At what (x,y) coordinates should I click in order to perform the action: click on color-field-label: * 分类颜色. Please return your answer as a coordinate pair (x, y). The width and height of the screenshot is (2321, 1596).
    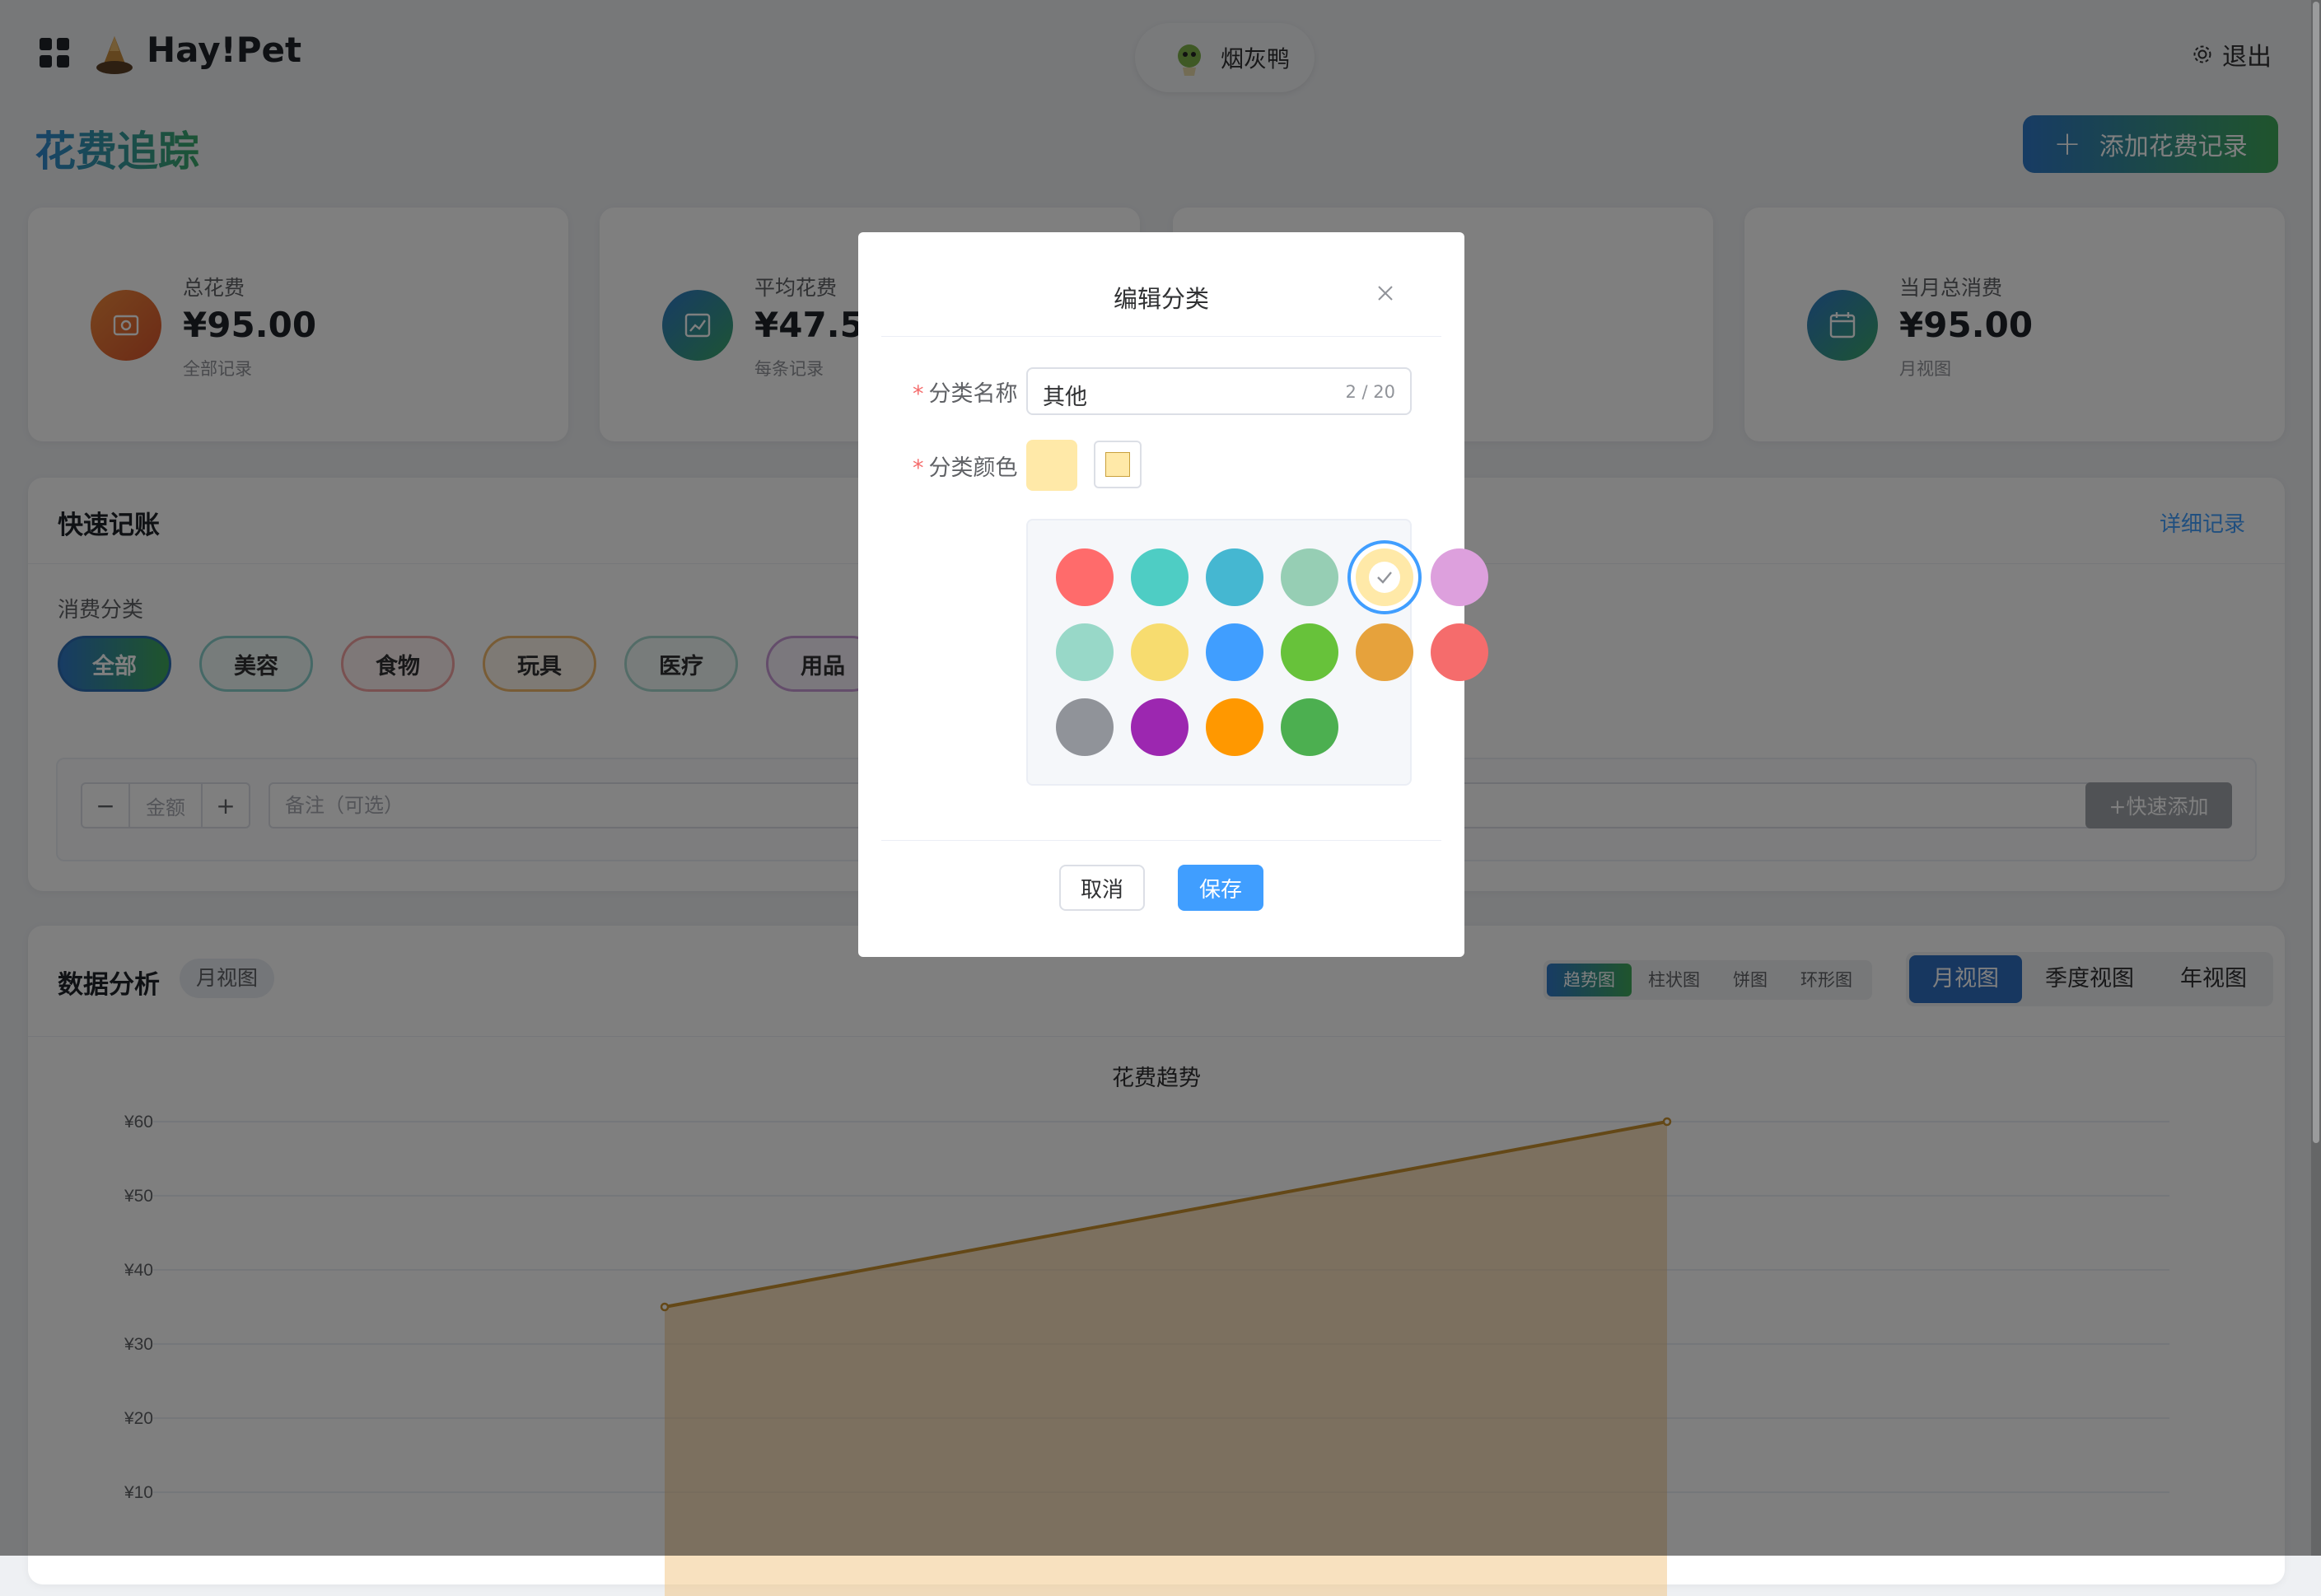
    Looking at the image, I should click on (965, 466).